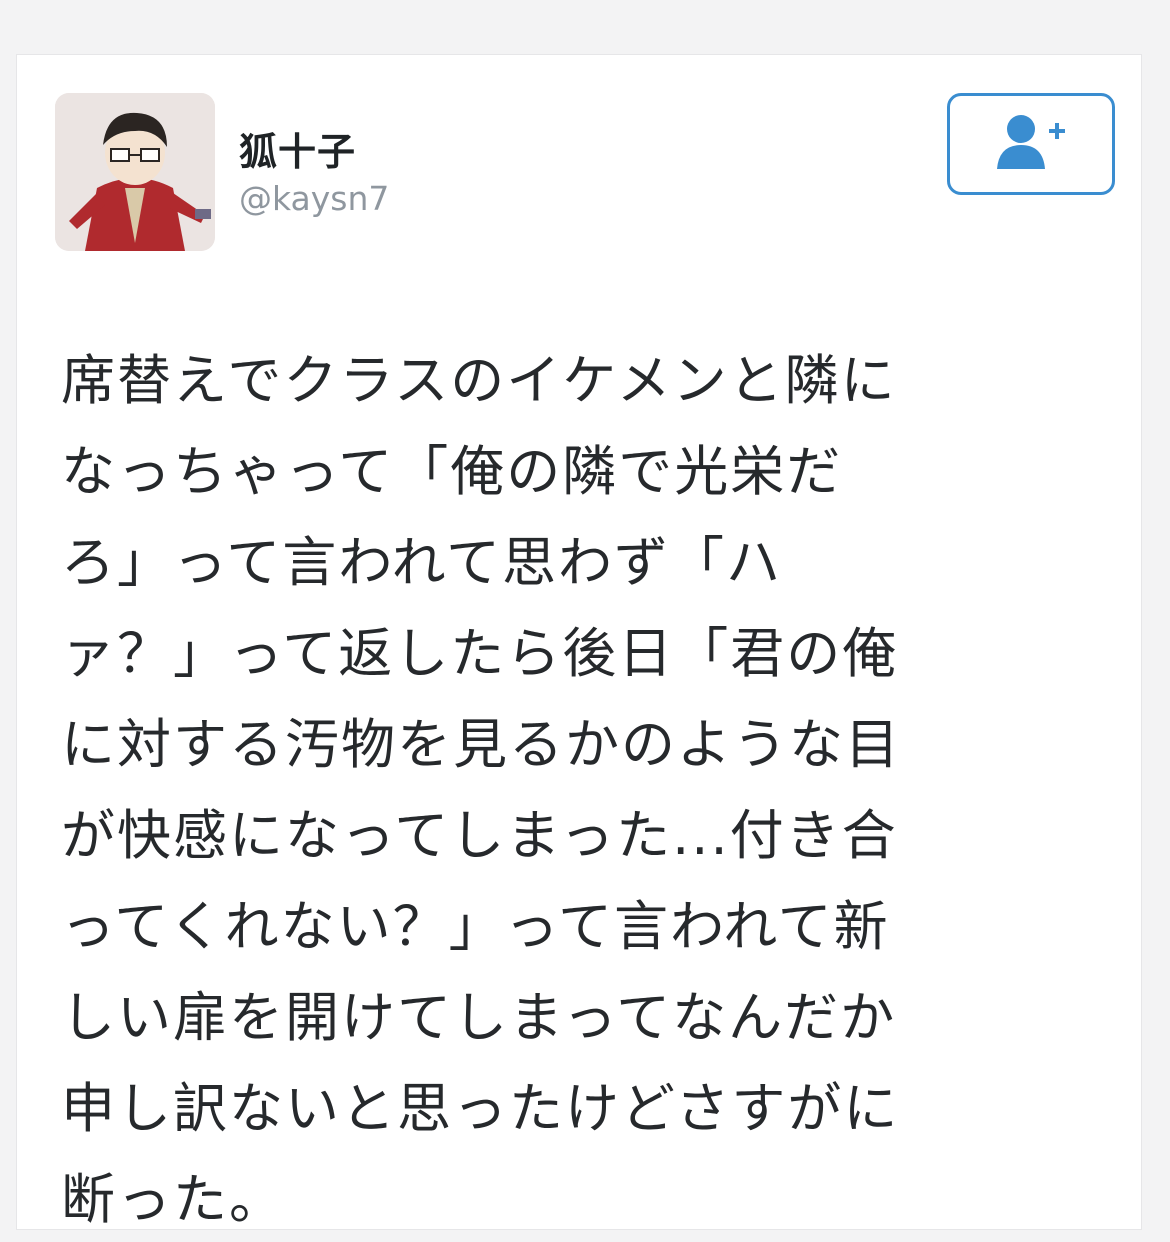  I want to click on follow-button, so click(1031, 144).